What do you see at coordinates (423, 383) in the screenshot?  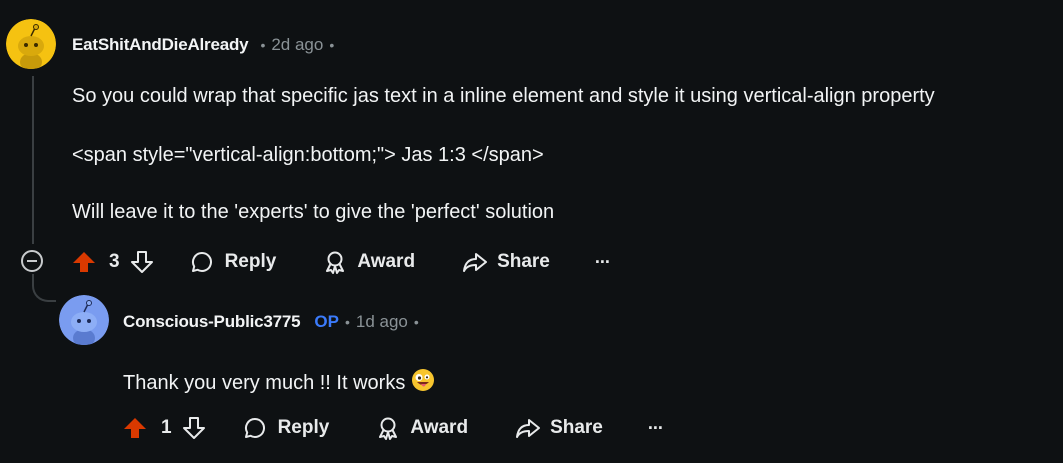 I see `zany-face-emoji-icon` at bounding box center [423, 383].